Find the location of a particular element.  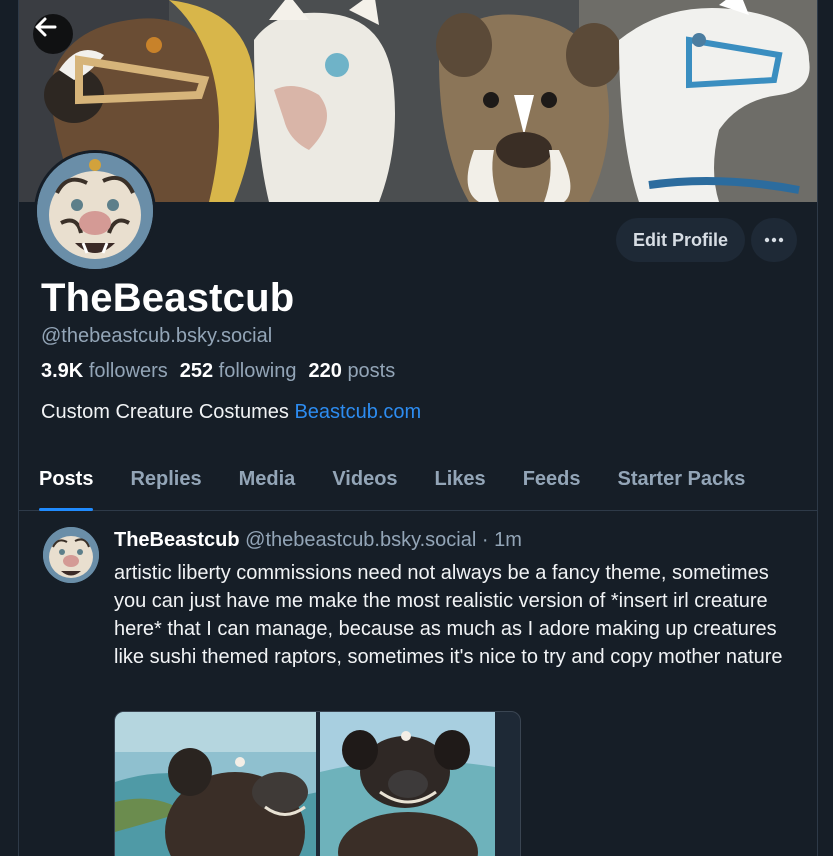

posts-label: posts is located at coordinates (371, 371).